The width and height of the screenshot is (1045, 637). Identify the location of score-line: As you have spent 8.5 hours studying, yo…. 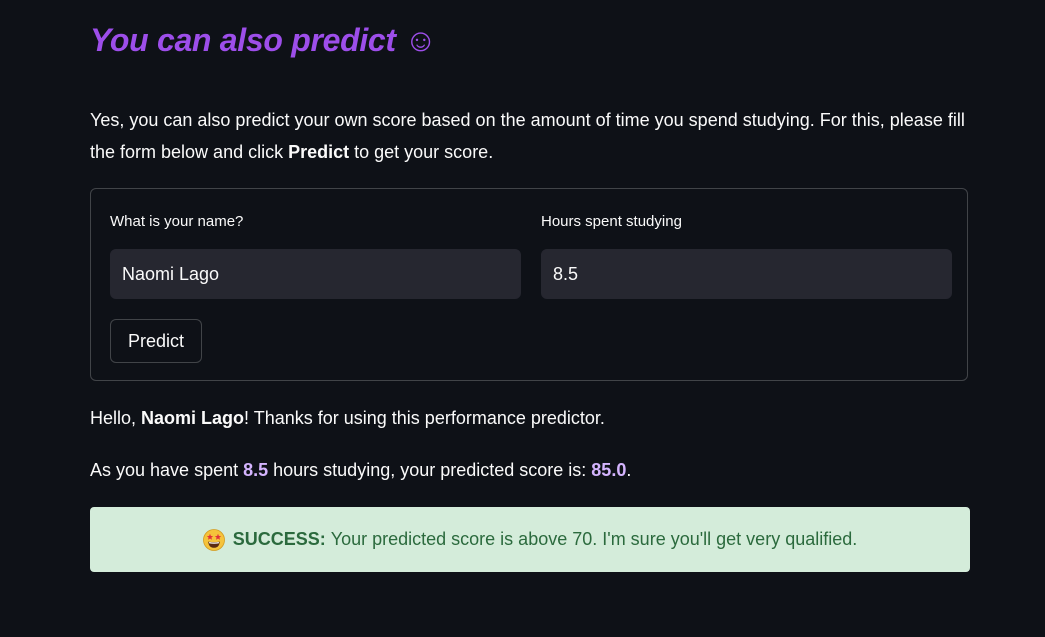
(360, 470).